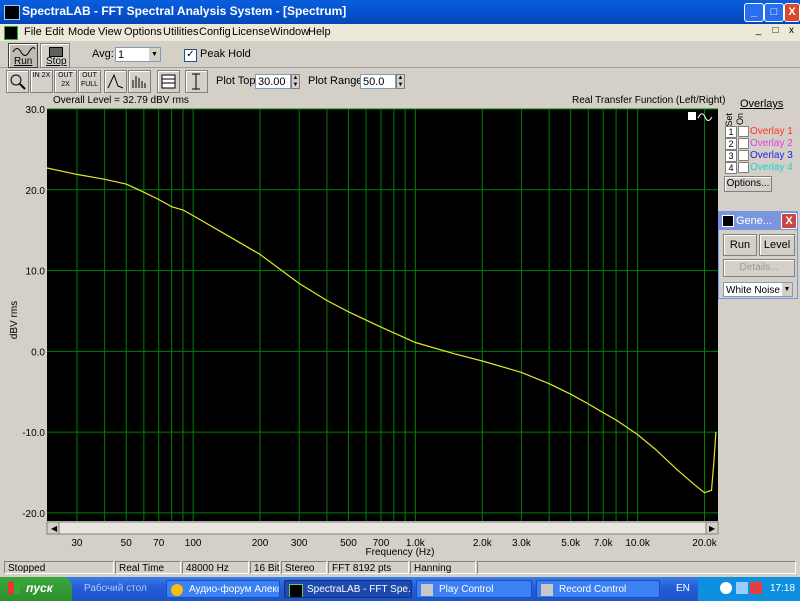 The width and height of the screenshot is (800, 601). Describe the element at coordinates (103, 54) in the screenshot. I see `avg-label: Avg:` at that location.